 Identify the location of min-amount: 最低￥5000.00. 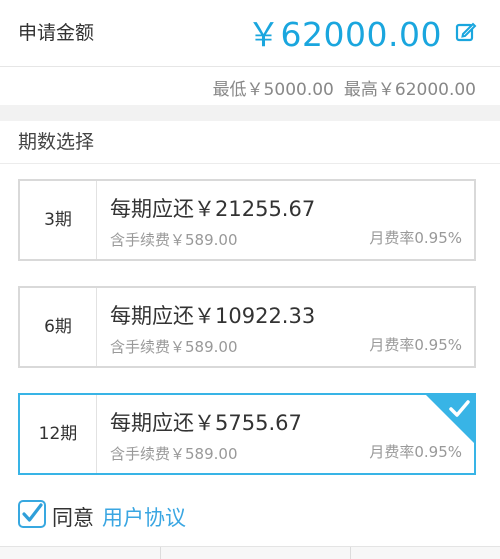
(273, 90).